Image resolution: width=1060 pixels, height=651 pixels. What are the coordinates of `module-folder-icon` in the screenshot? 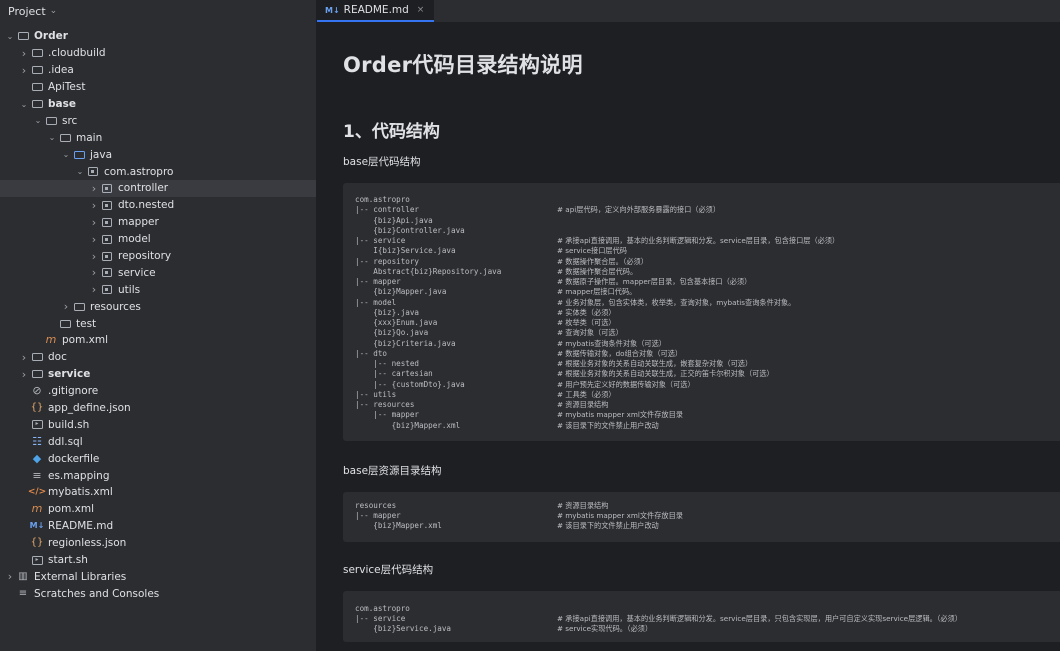 It's located at (37, 104).